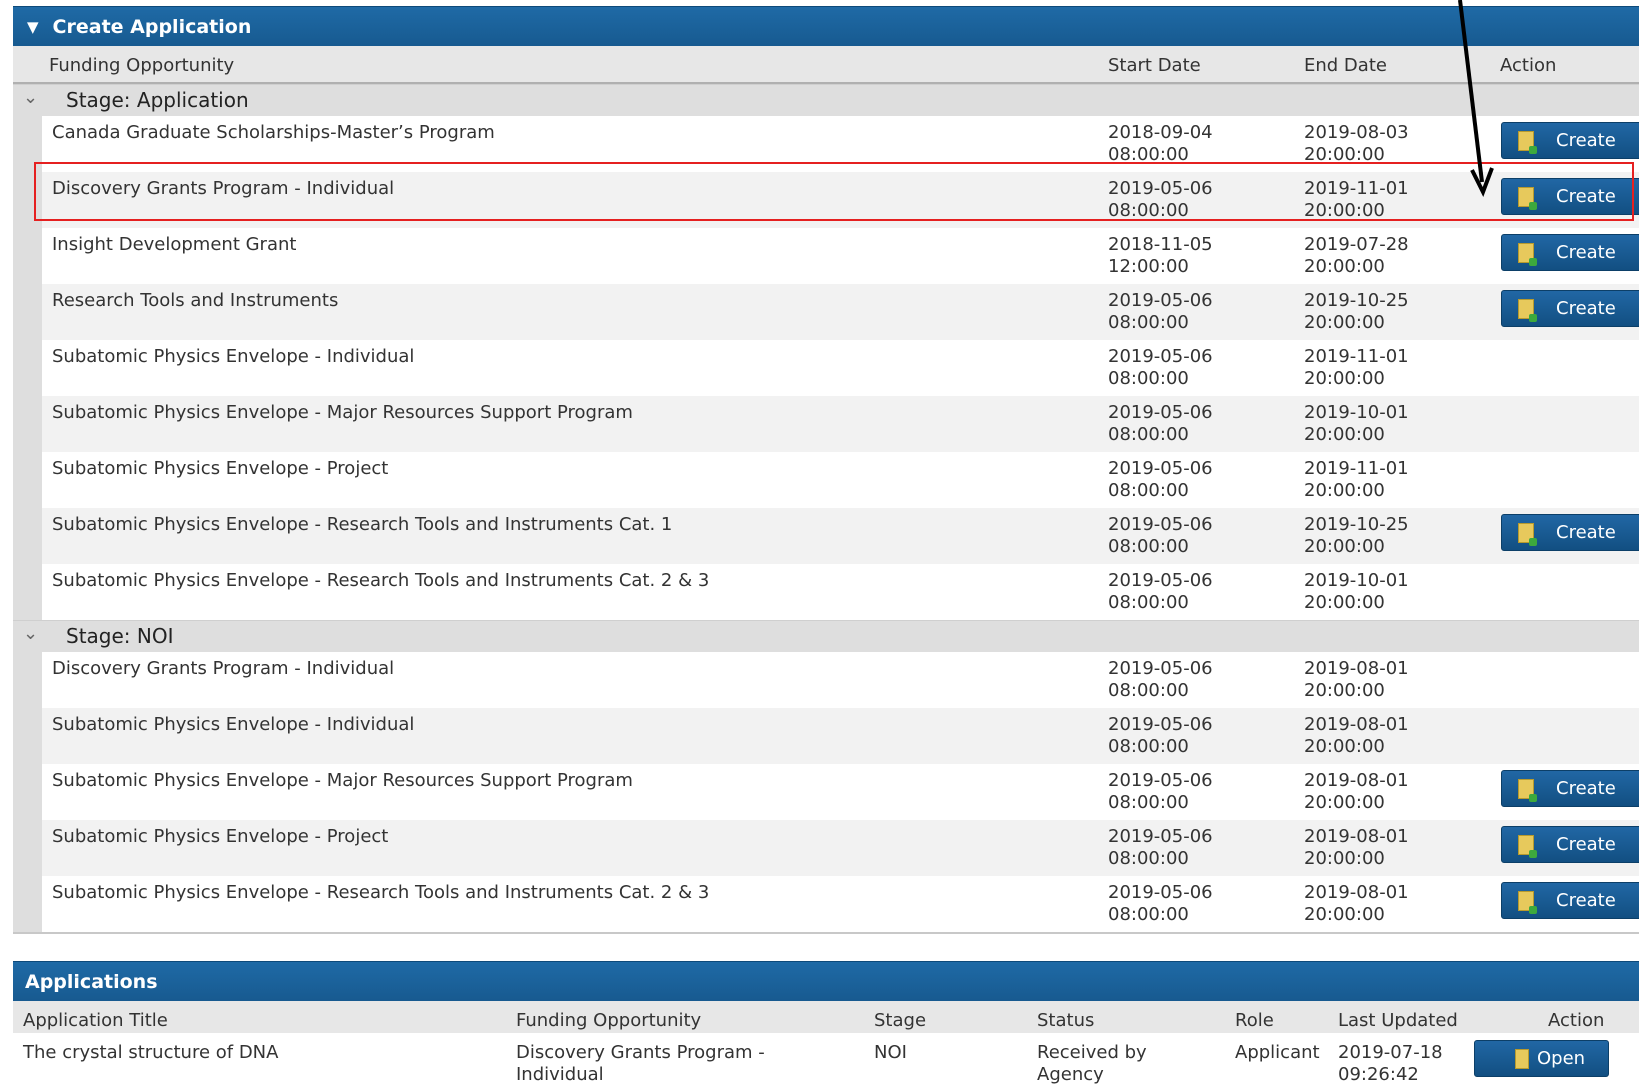  What do you see at coordinates (1254, 1020) in the screenshot?
I see `col-role: Role` at bounding box center [1254, 1020].